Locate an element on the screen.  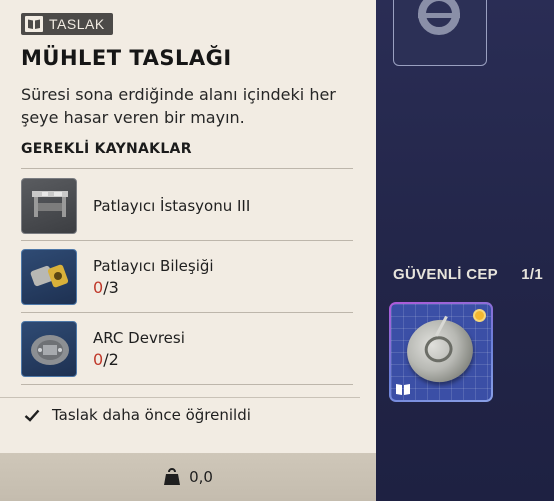
resource-quantity: 0/3 is located at coordinates (153, 288).